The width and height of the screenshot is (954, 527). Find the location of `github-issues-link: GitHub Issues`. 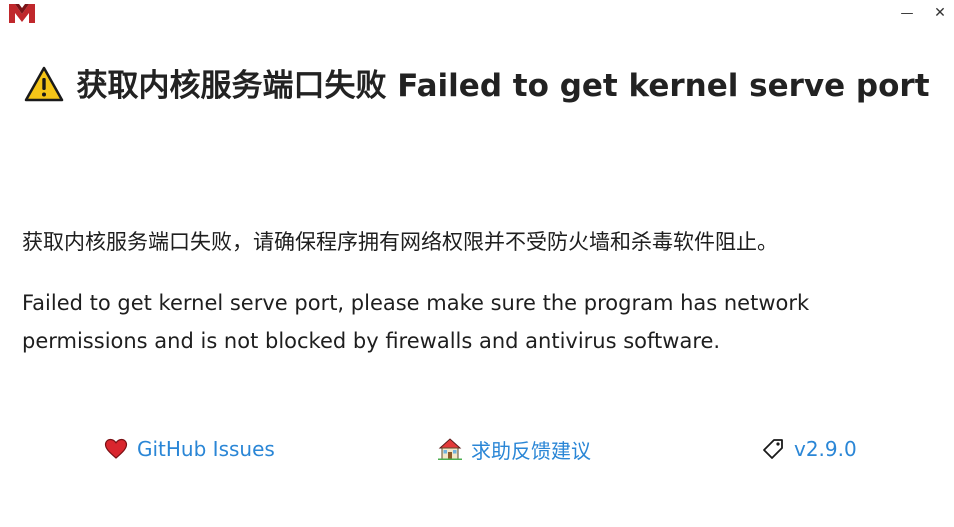

github-issues-link: GitHub Issues is located at coordinates (189, 449).